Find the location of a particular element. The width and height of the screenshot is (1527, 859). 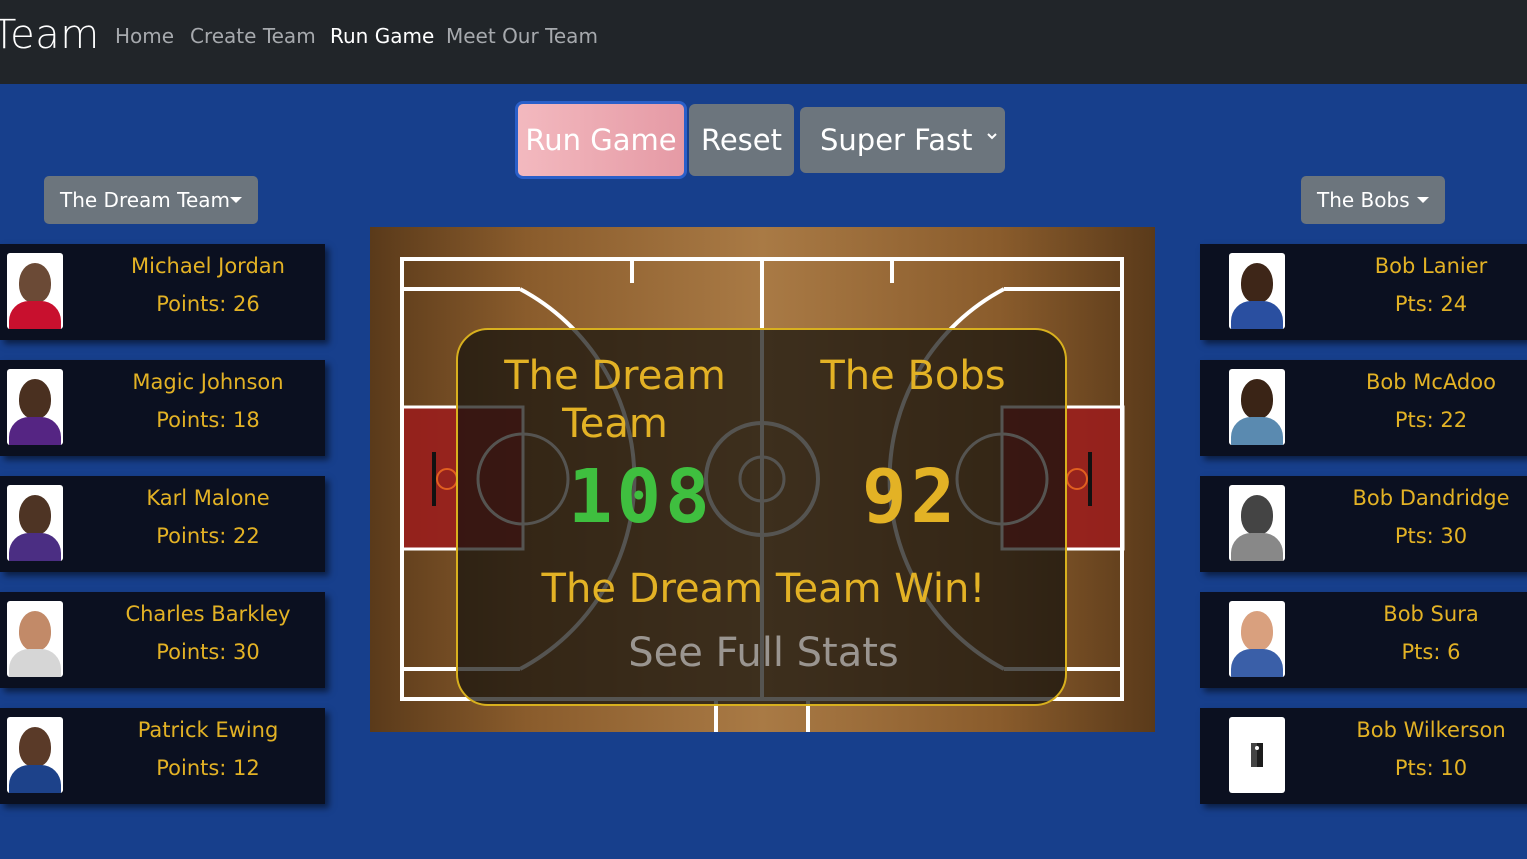

player-name: Bob Sura is located at coordinates (1431, 614).